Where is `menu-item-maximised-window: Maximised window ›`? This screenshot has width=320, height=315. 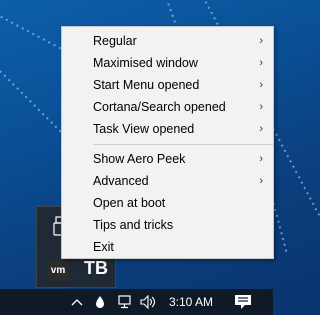
menu-item-maximised-window: Maximised window › is located at coordinates (167, 63).